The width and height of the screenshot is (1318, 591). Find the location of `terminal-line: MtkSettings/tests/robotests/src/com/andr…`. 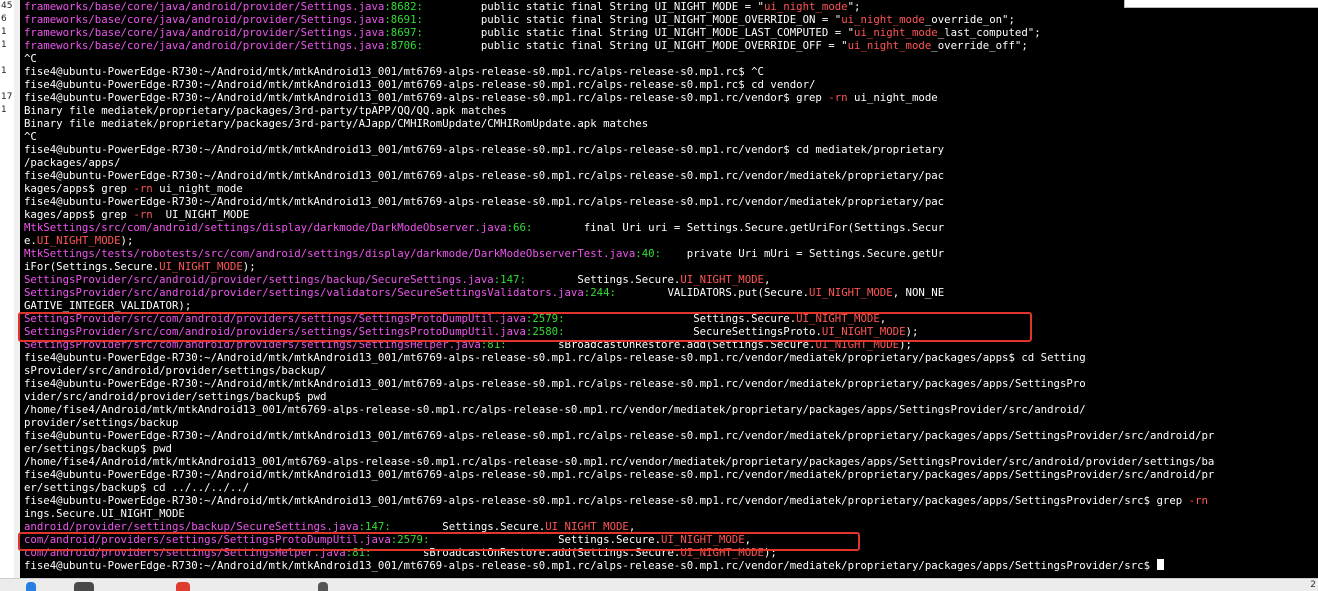

terminal-line: MtkSettings/tests/robotests/src/com/andr… is located at coordinates (619, 253).